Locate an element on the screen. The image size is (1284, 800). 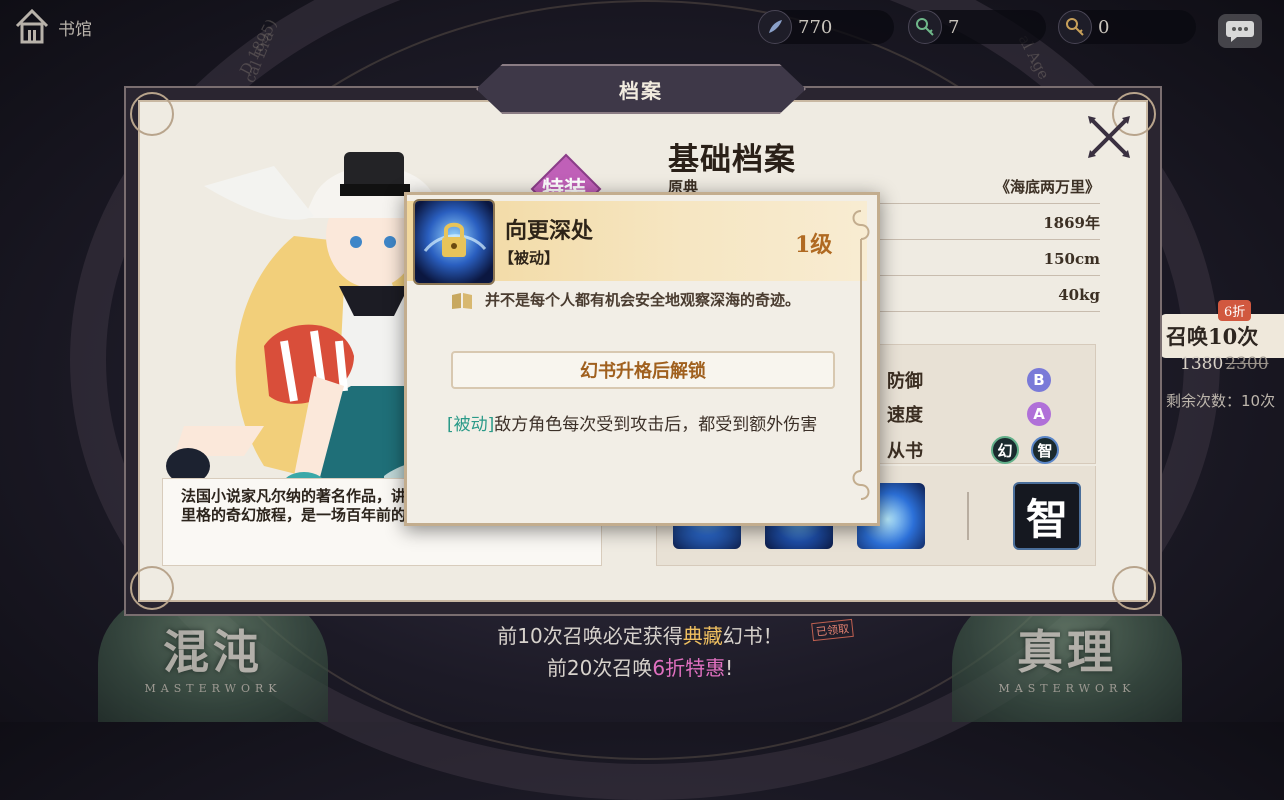
golden-key-icon is located at coordinates (1075, 27).